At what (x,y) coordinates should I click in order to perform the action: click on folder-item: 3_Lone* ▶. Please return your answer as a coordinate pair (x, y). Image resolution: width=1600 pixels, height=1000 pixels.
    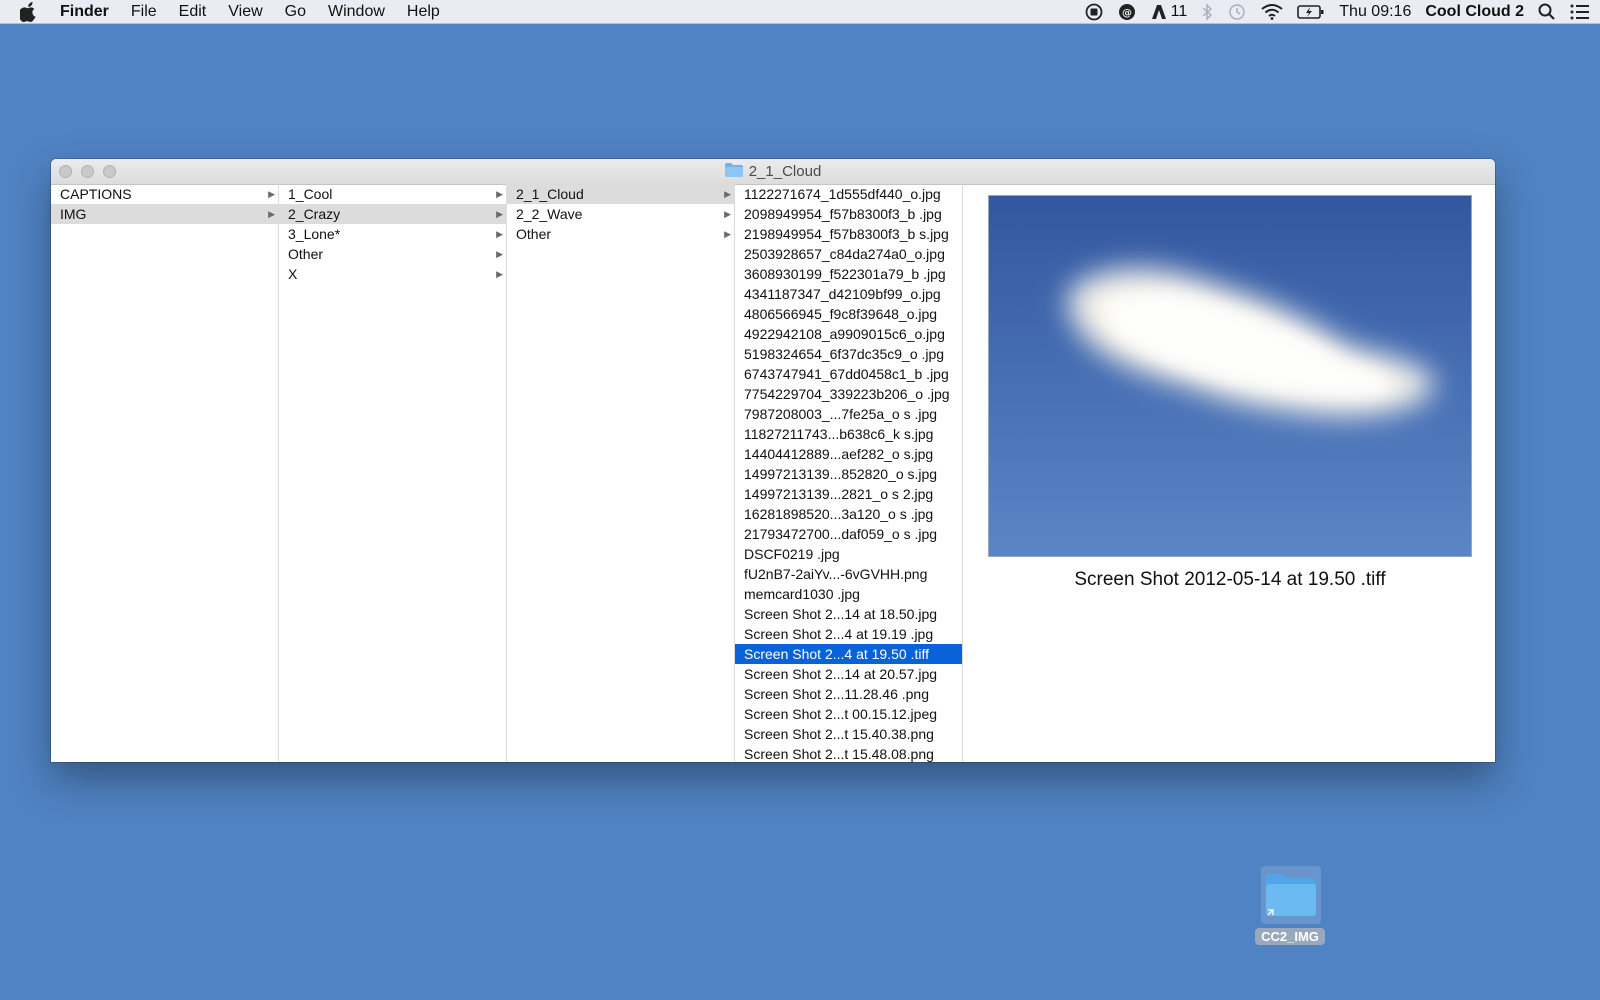
    Looking at the image, I should click on (392, 234).